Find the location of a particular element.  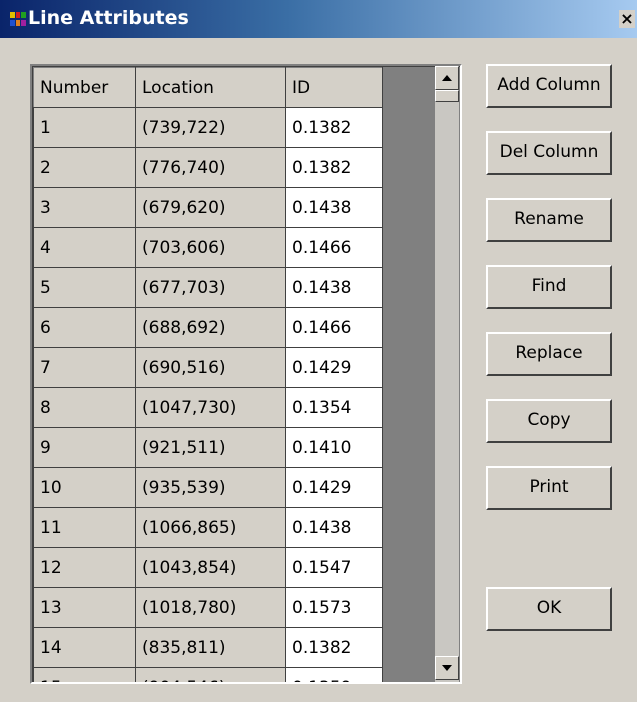

table-header-row: Number Location ID is located at coordinates (208, 87).